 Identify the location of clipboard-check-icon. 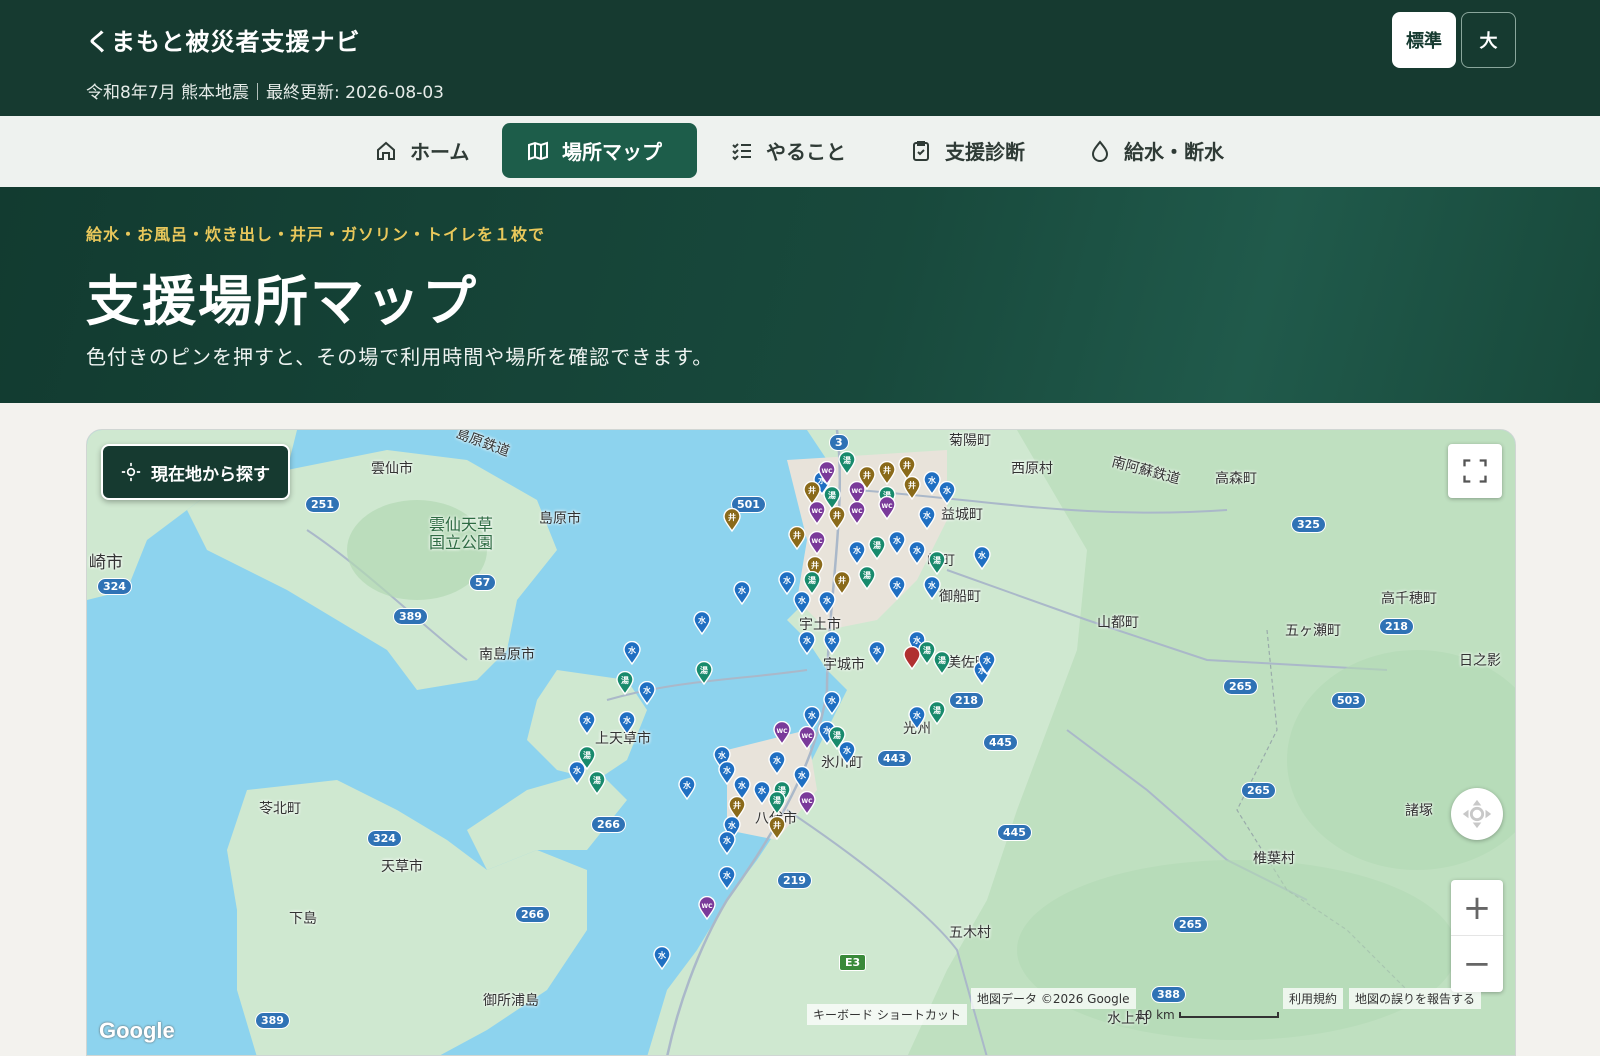
(921, 150).